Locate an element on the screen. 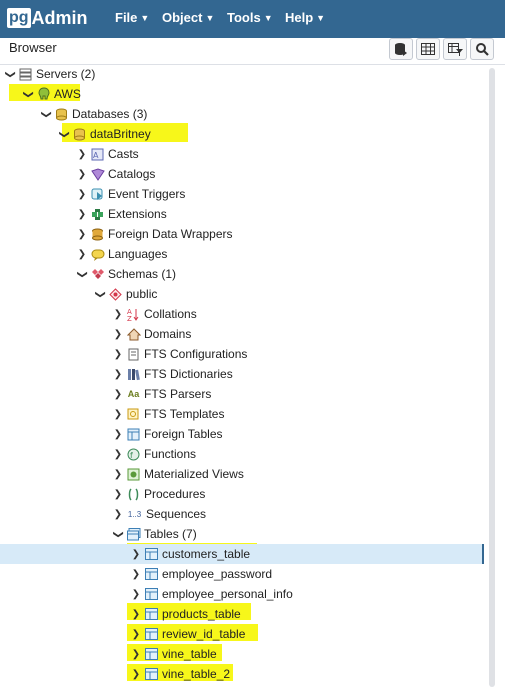  tree-node-tables: ❯ Tables (7) is located at coordinates (242, 534).